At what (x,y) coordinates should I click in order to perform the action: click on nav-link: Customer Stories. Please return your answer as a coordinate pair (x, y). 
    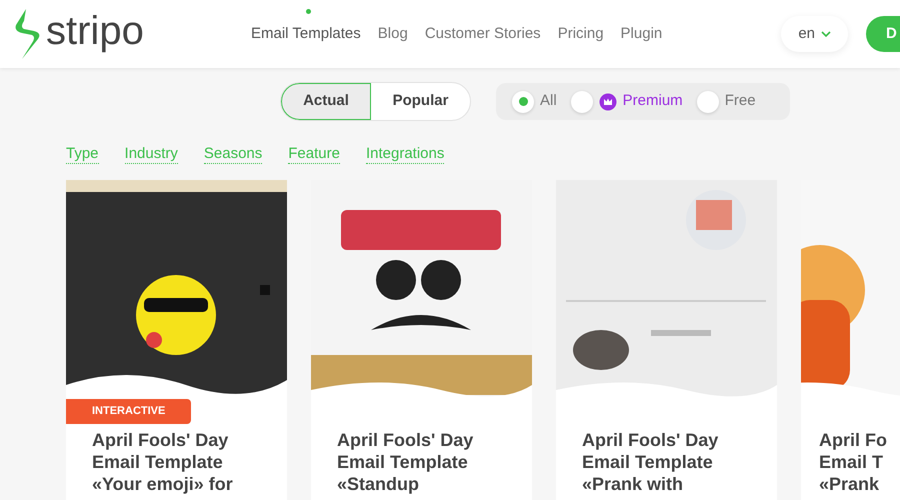
    Looking at the image, I should click on (482, 34).